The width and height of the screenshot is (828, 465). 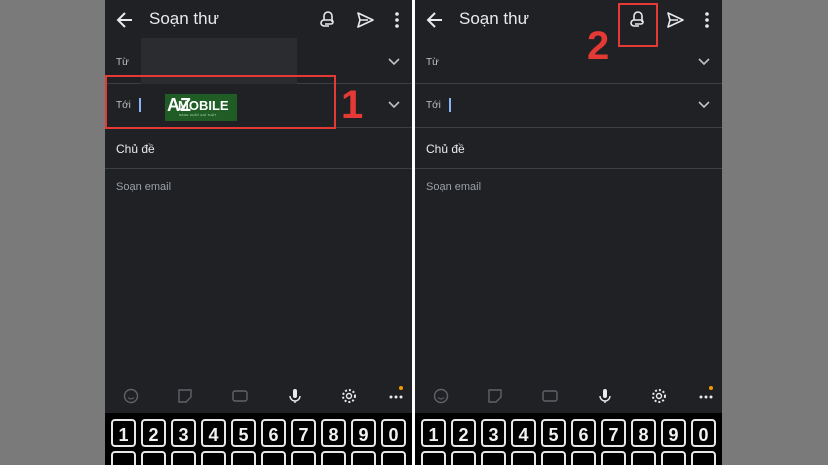 I want to click on to-label: Tới, so click(x=433, y=105).